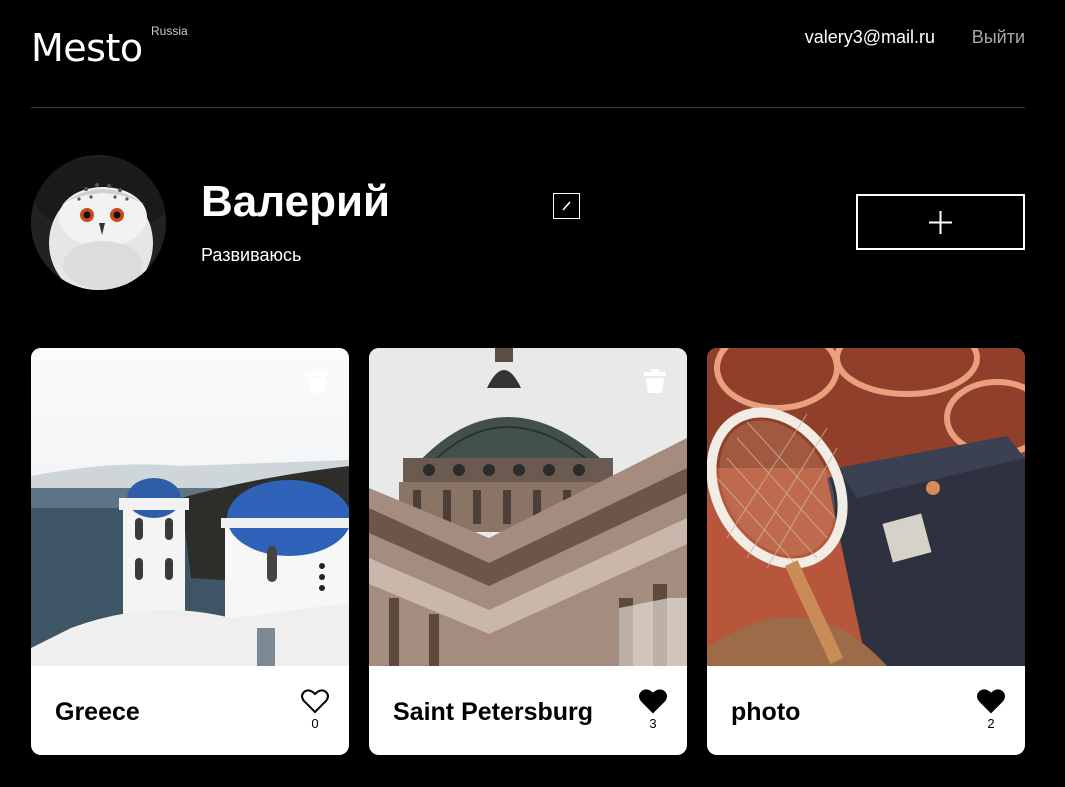  What do you see at coordinates (296, 201) in the screenshot?
I see `profile-name: Валерий` at bounding box center [296, 201].